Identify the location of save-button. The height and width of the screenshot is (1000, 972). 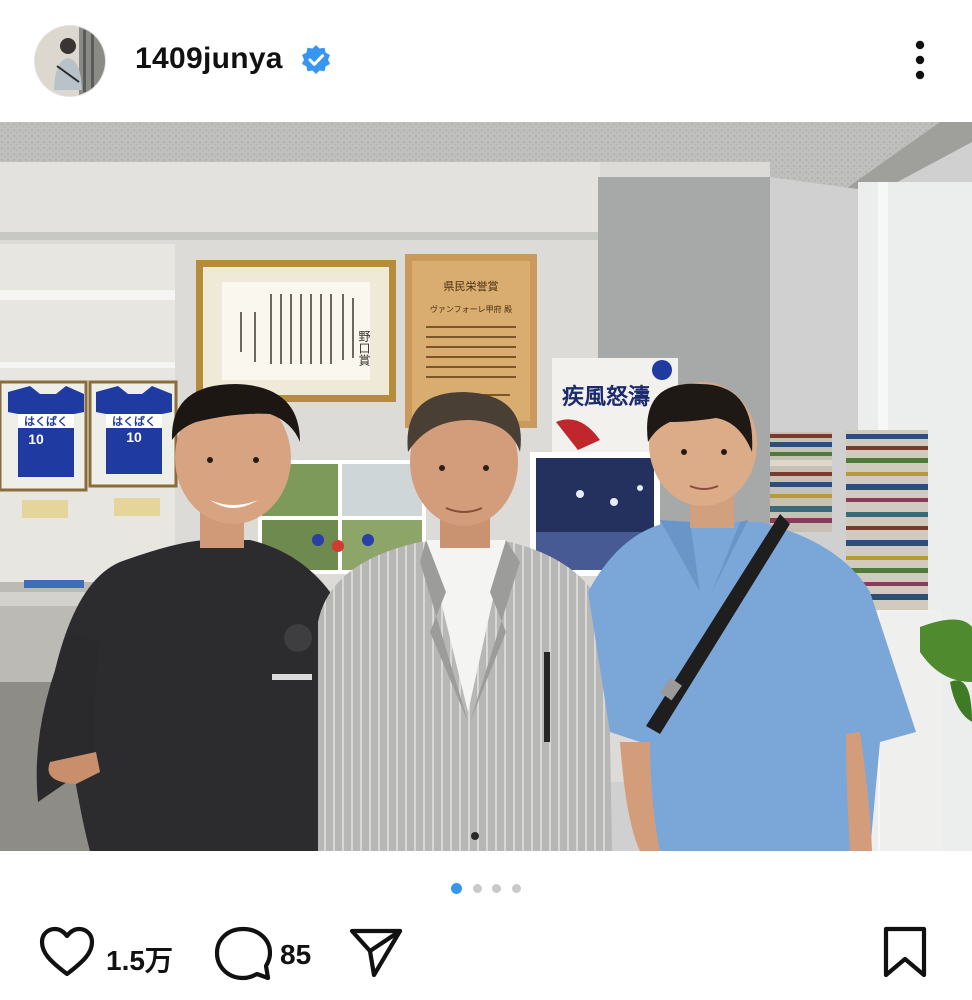
(905, 955).